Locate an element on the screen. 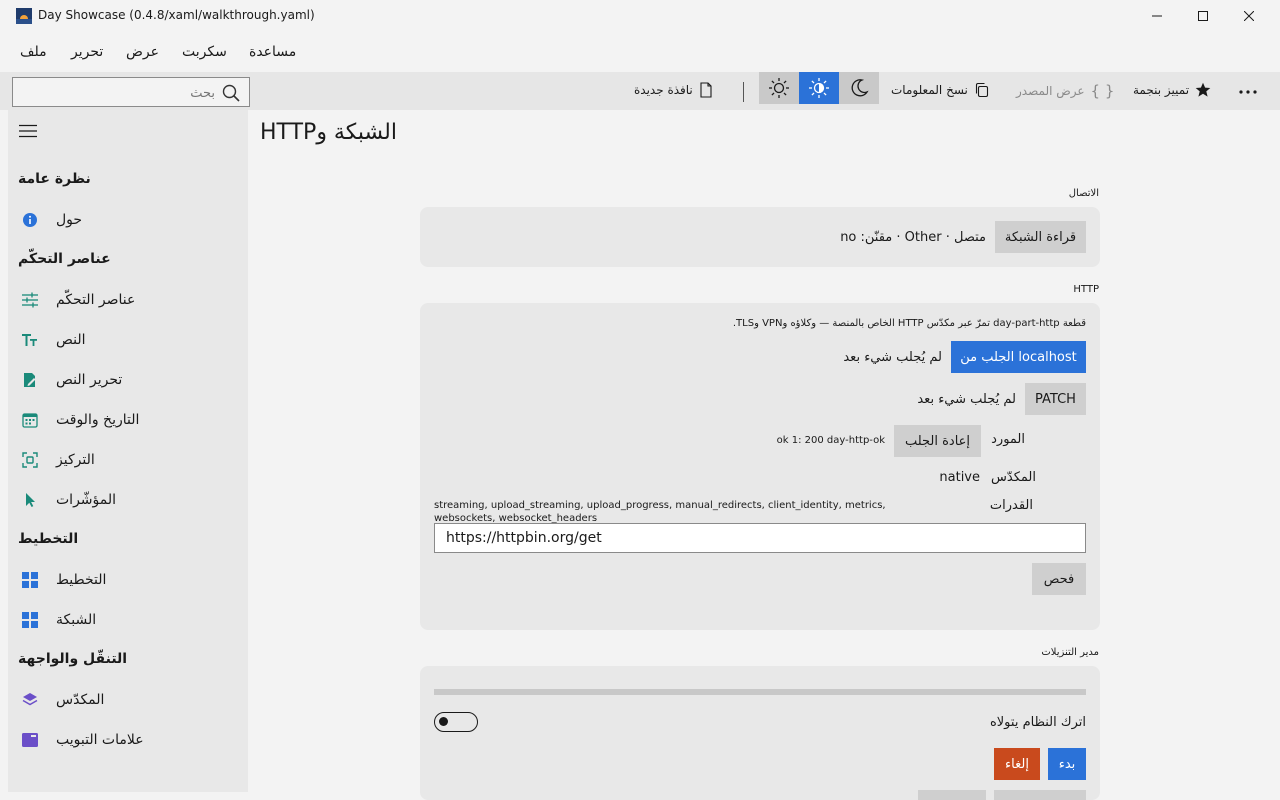  braces-icon: { } is located at coordinates (1102, 91).